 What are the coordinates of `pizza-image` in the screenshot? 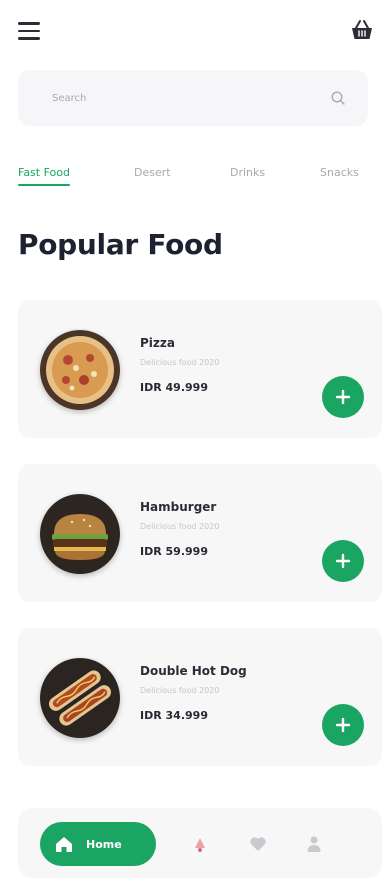 It's located at (80, 370).